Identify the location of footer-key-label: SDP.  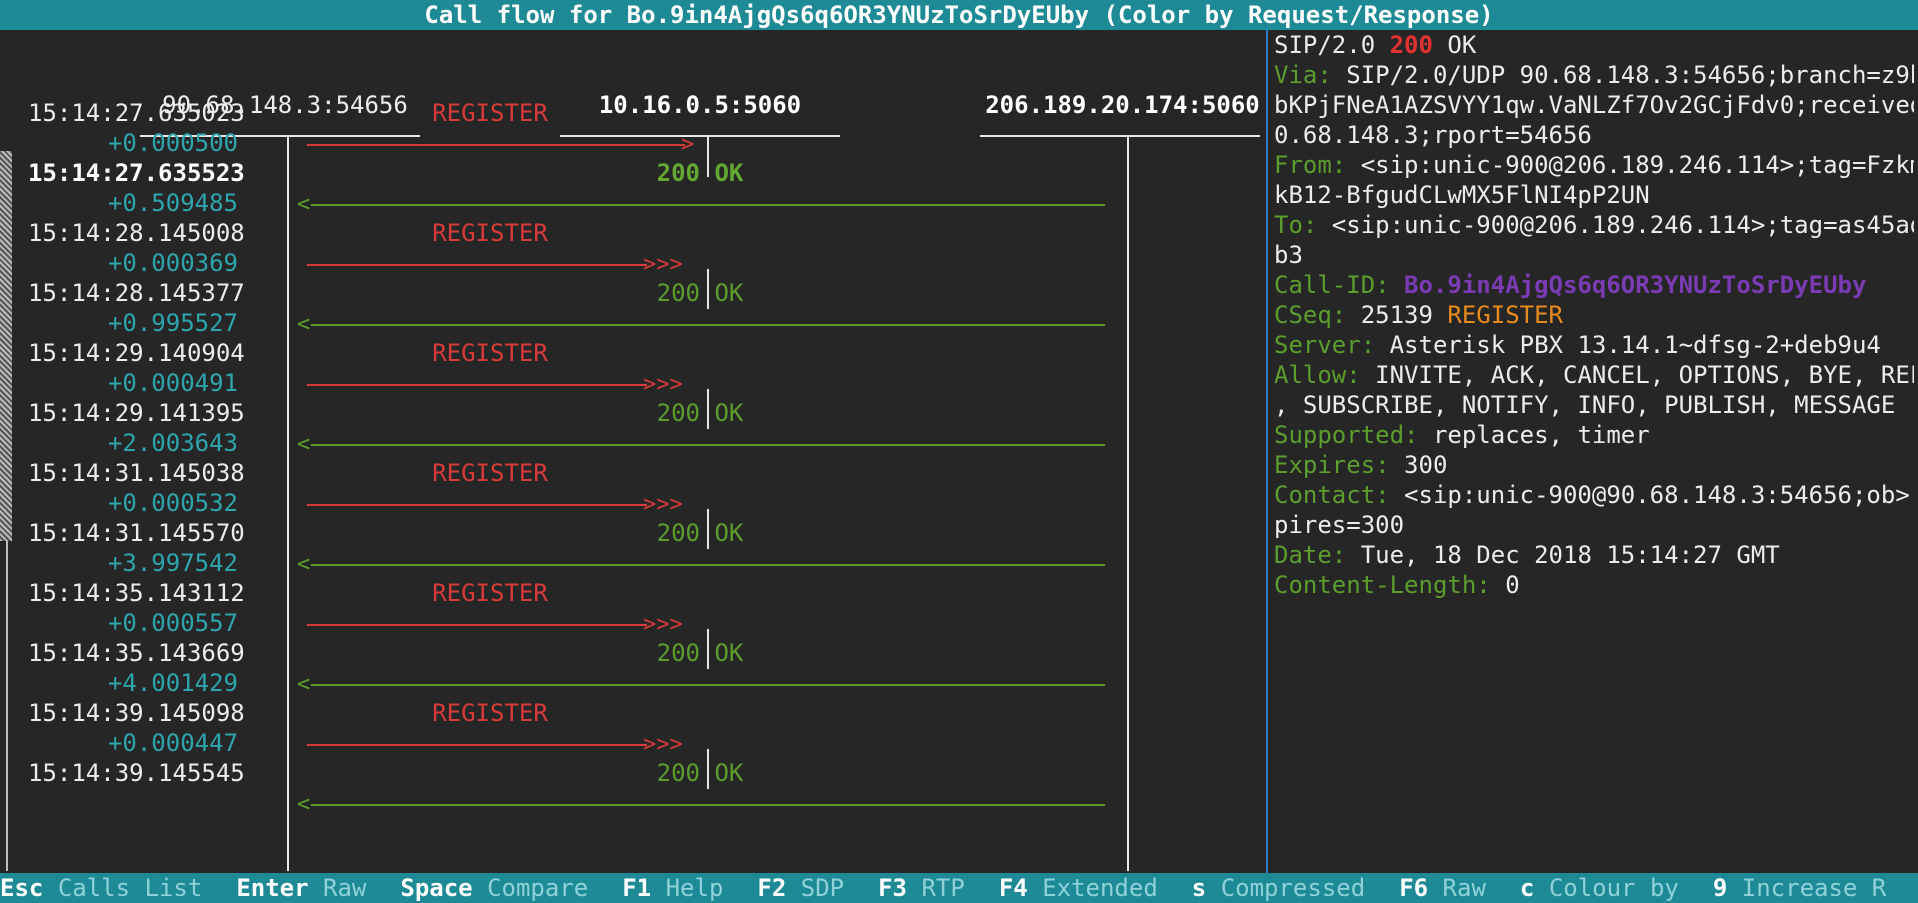
(822, 888).